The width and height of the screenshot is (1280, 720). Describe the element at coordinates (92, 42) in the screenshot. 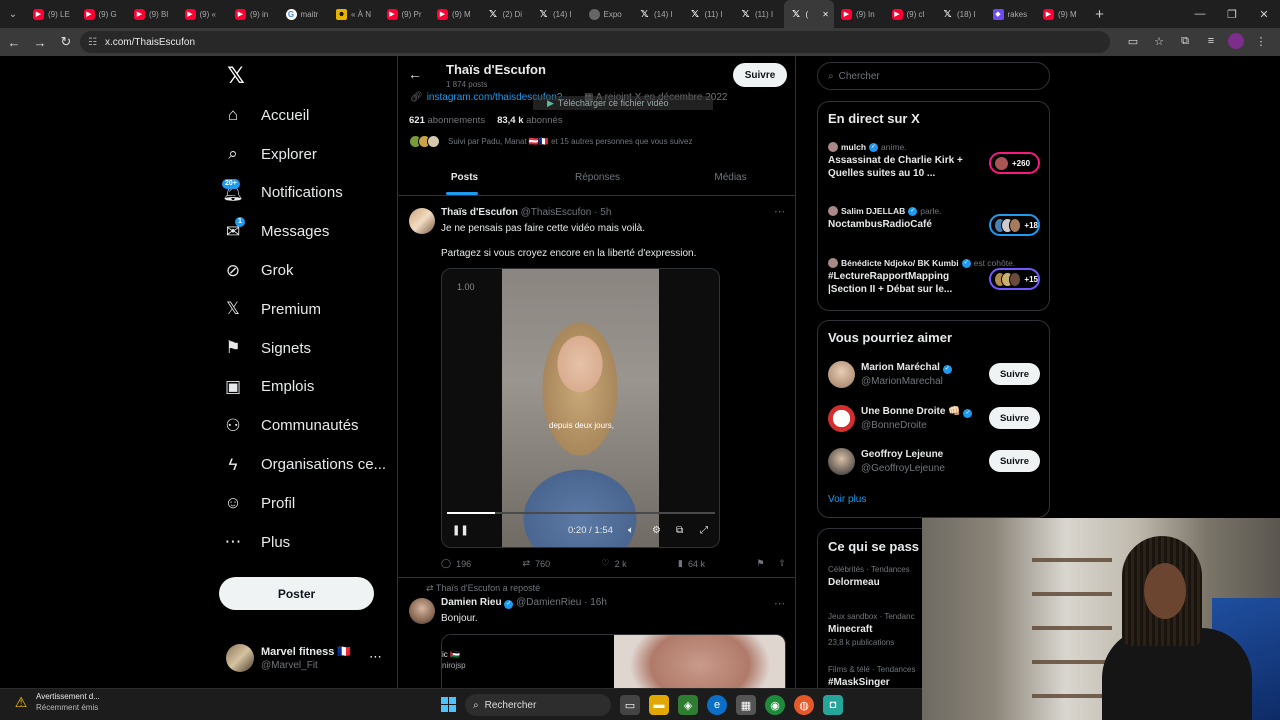

I see `site-info-icon: ☷` at that location.